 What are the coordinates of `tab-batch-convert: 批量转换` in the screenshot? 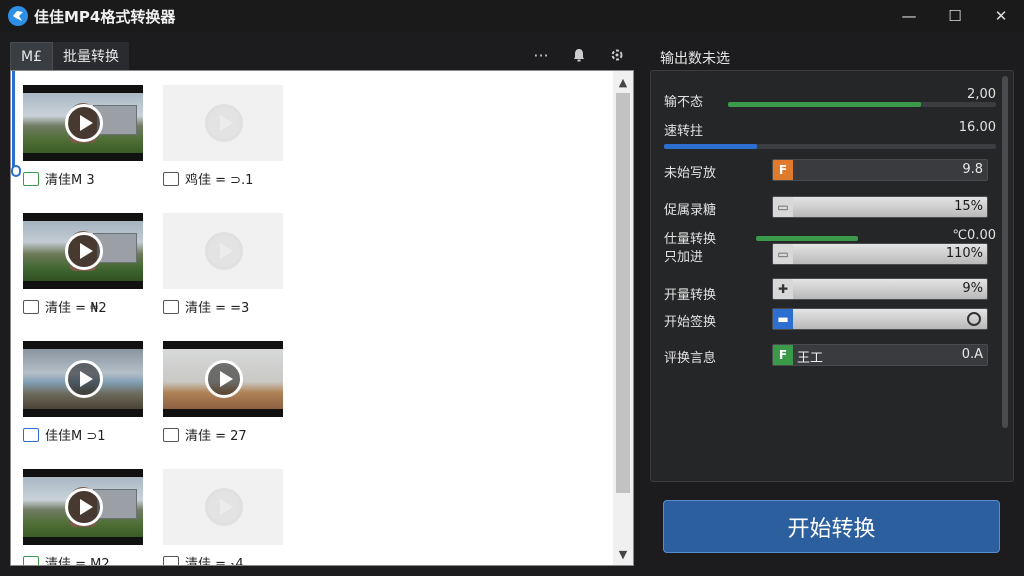 It's located at (91, 56).